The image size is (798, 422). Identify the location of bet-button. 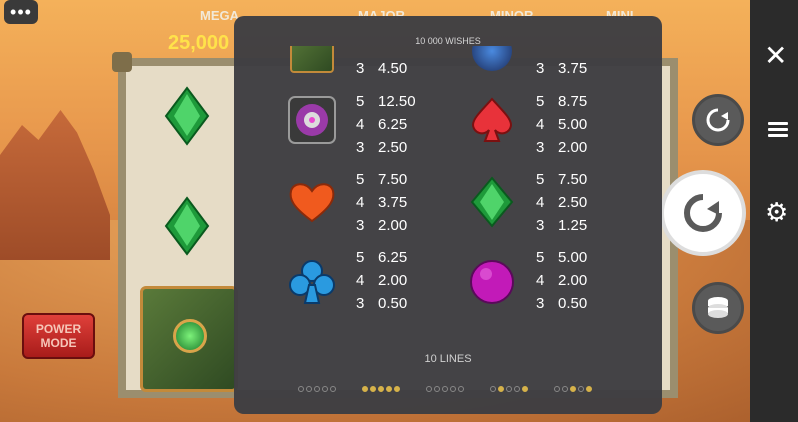
(718, 308).